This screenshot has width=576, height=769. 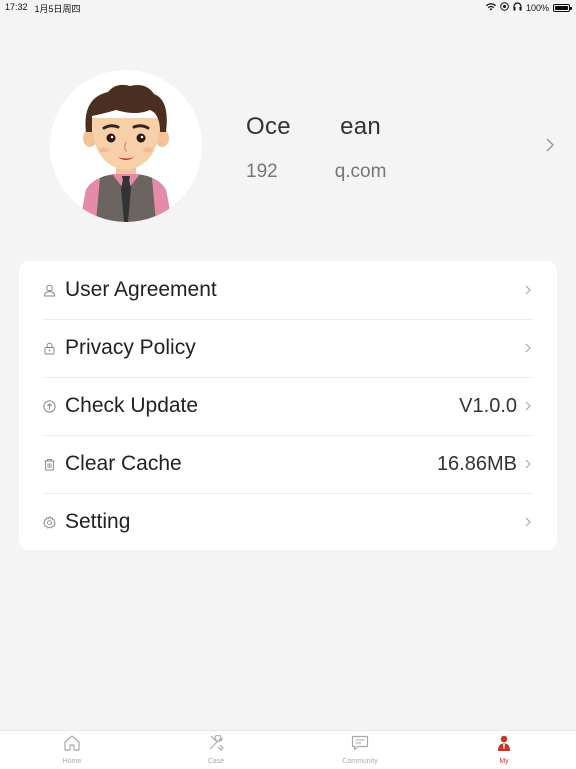 I want to click on cache-size-value: 16.86MB, so click(x=476, y=463).